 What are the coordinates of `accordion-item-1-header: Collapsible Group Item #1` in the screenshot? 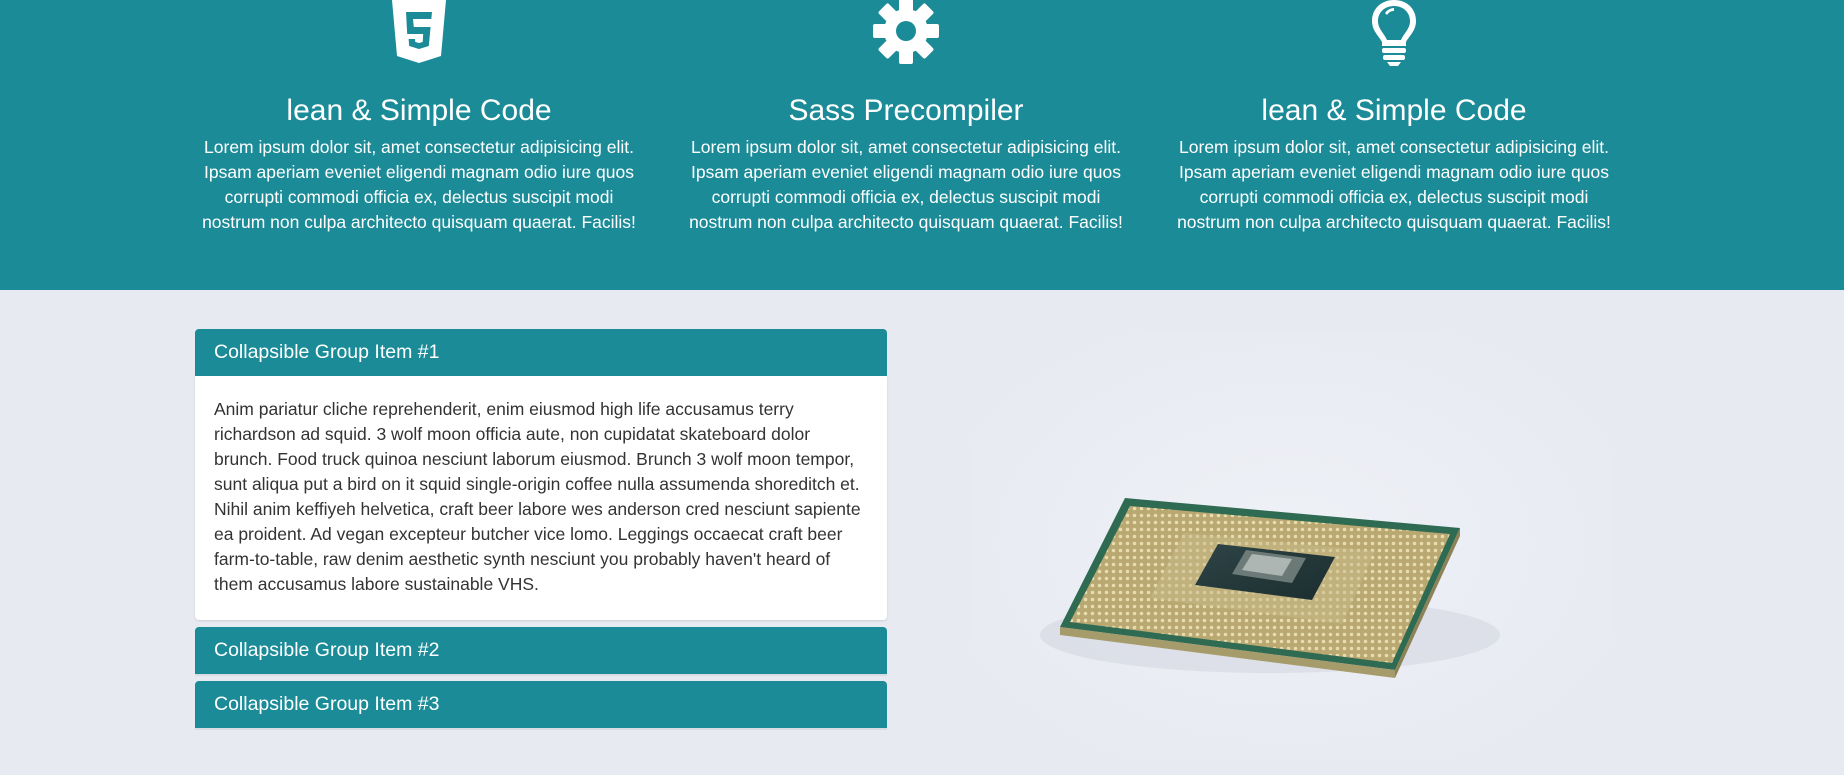 It's located at (541, 352).